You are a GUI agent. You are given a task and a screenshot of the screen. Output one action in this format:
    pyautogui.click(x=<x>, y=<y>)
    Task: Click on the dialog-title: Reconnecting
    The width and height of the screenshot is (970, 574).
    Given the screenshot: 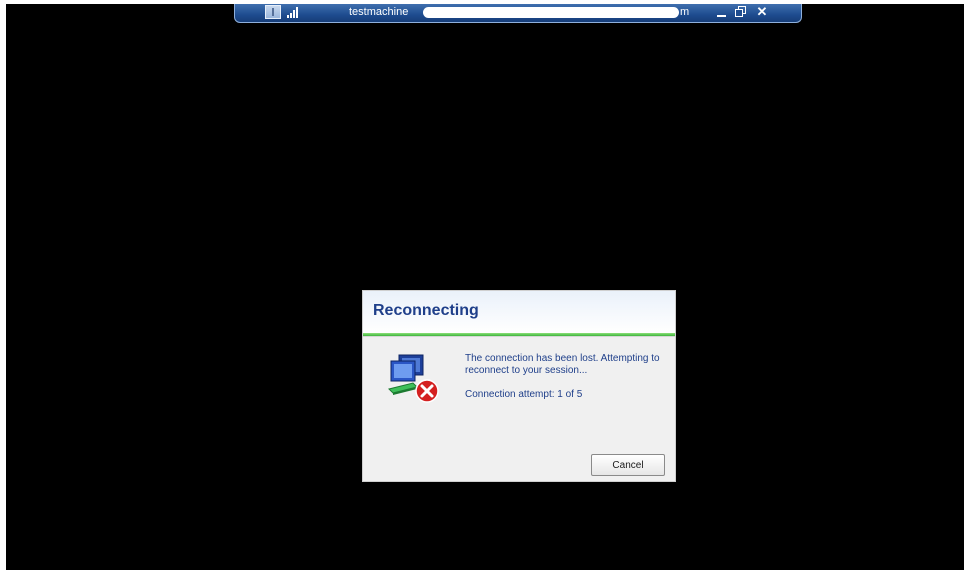 What is the action you would take?
    pyautogui.click(x=426, y=310)
    